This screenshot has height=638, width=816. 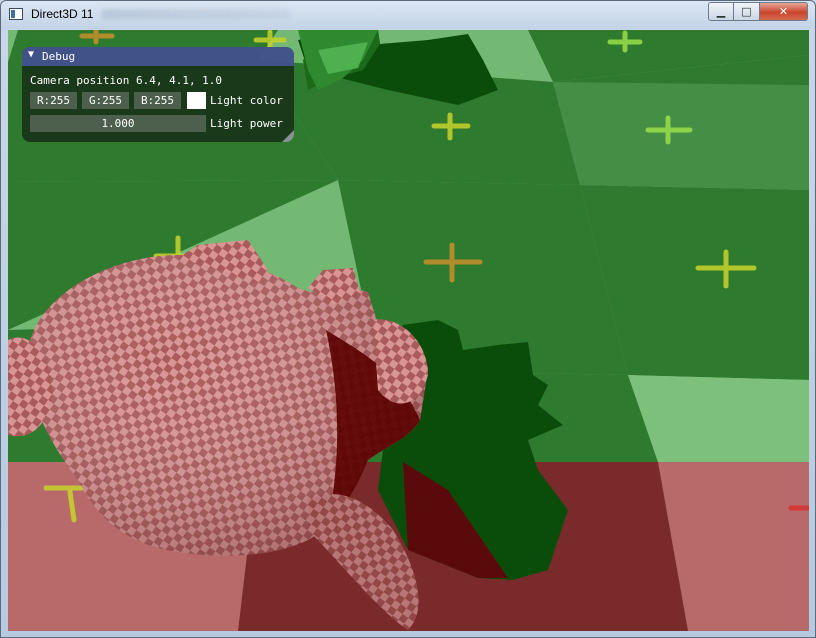 I want to click on light-color-b-value: B:255, so click(x=157, y=100).